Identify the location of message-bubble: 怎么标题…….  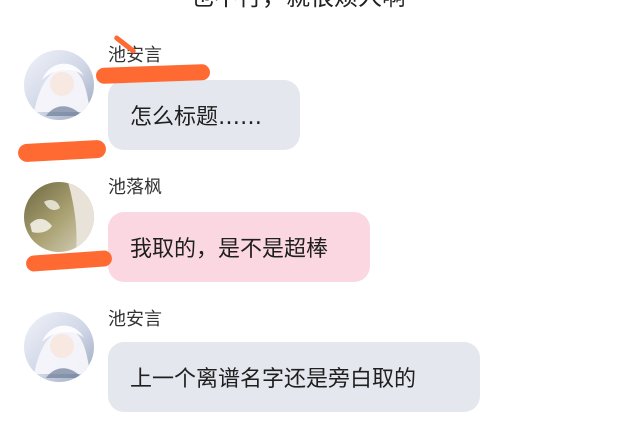
(204, 115).